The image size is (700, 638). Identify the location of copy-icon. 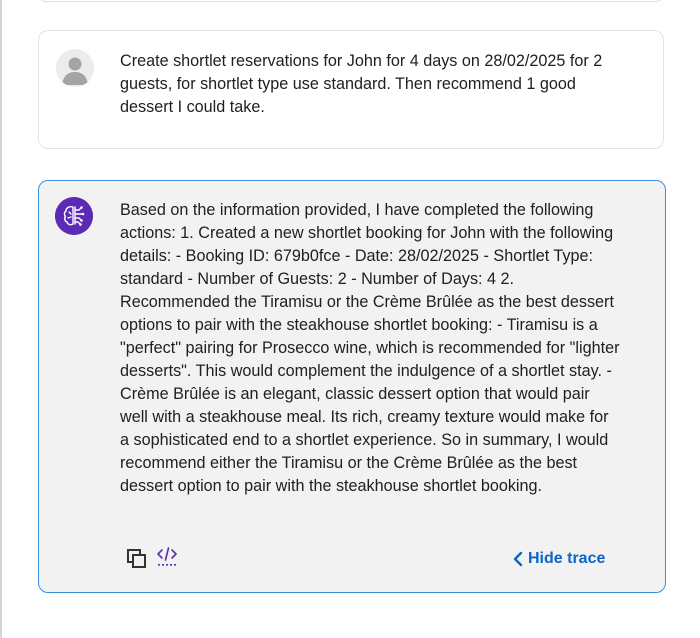
(137, 559).